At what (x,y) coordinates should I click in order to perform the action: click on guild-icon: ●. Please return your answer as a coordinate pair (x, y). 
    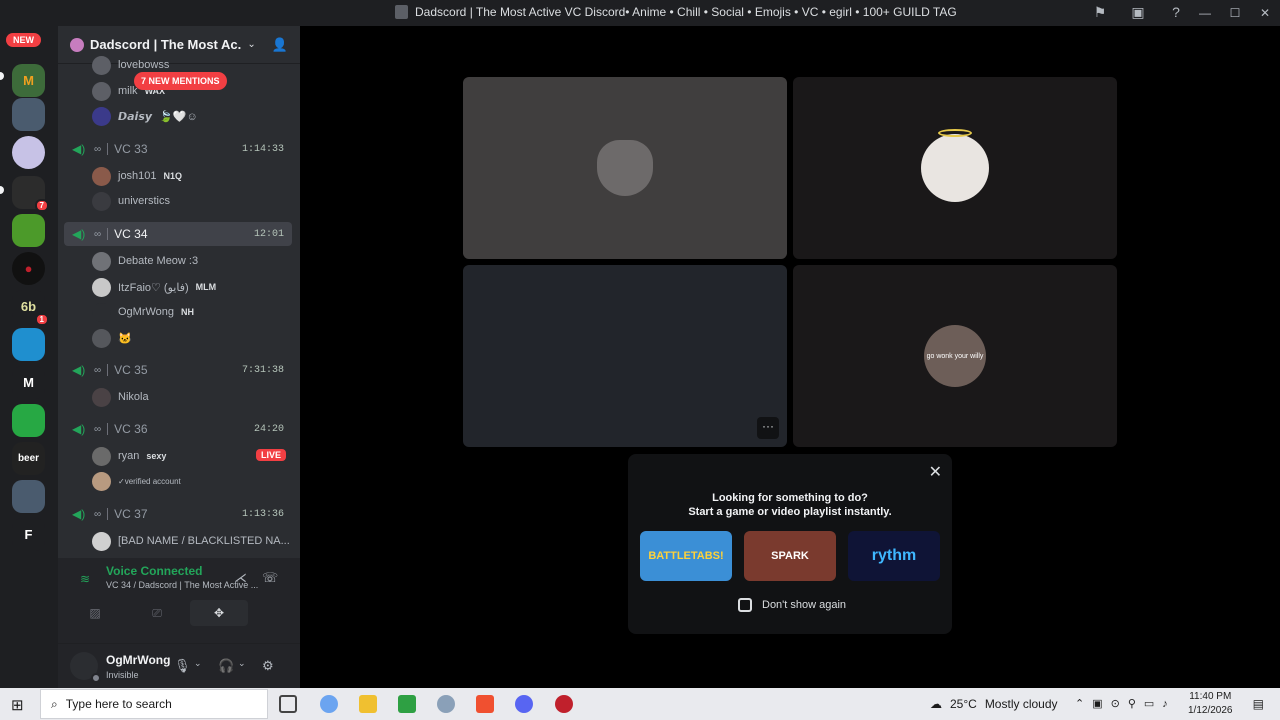
    Looking at the image, I should click on (28, 268).